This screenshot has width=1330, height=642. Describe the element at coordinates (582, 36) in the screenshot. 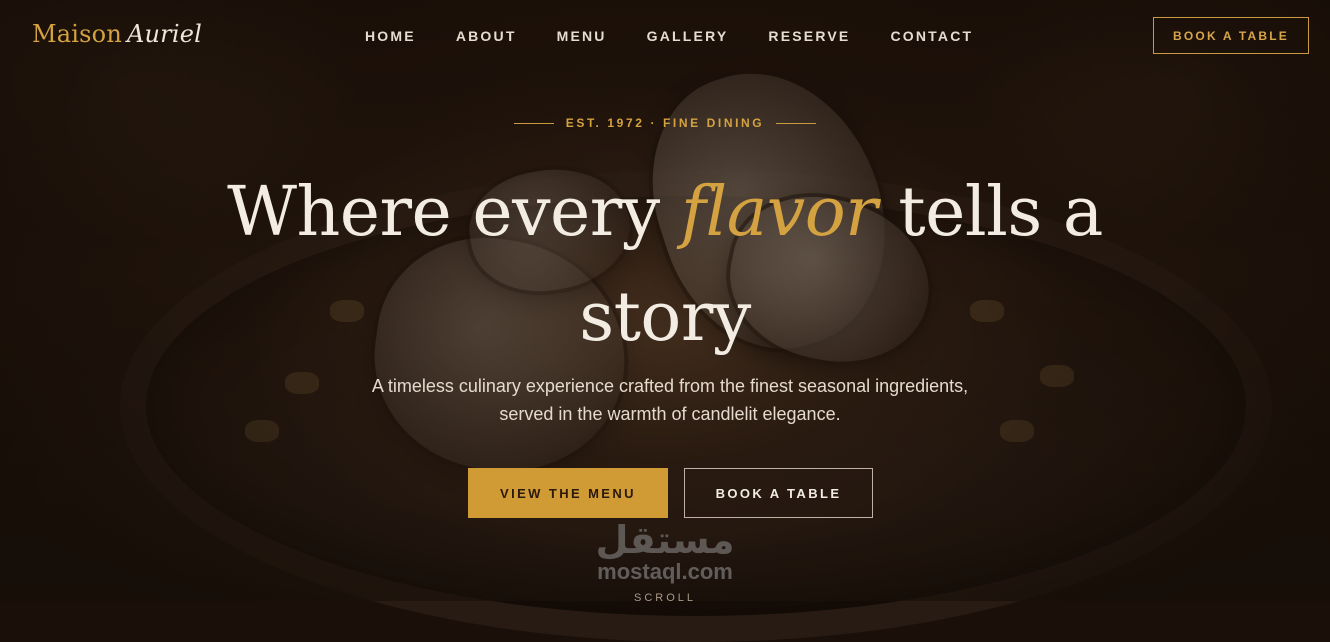

I see `nav-item-menu: MENU` at that location.